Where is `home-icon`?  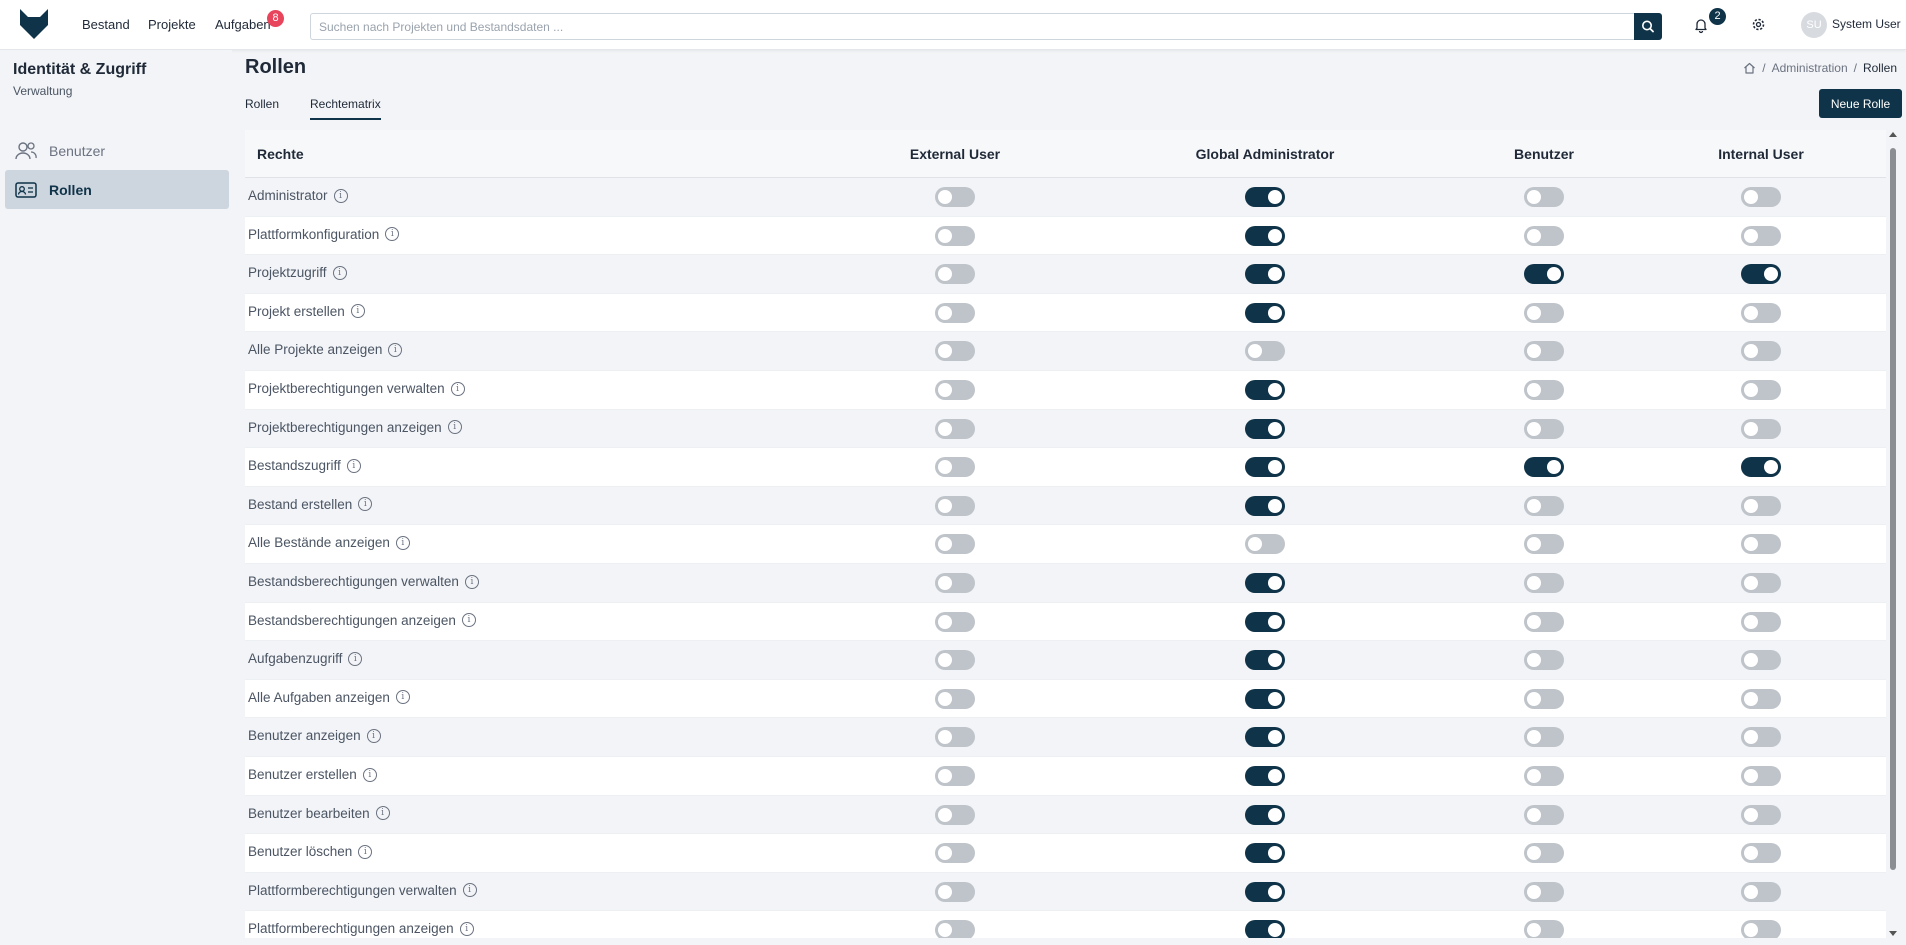 home-icon is located at coordinates (1749, 68).